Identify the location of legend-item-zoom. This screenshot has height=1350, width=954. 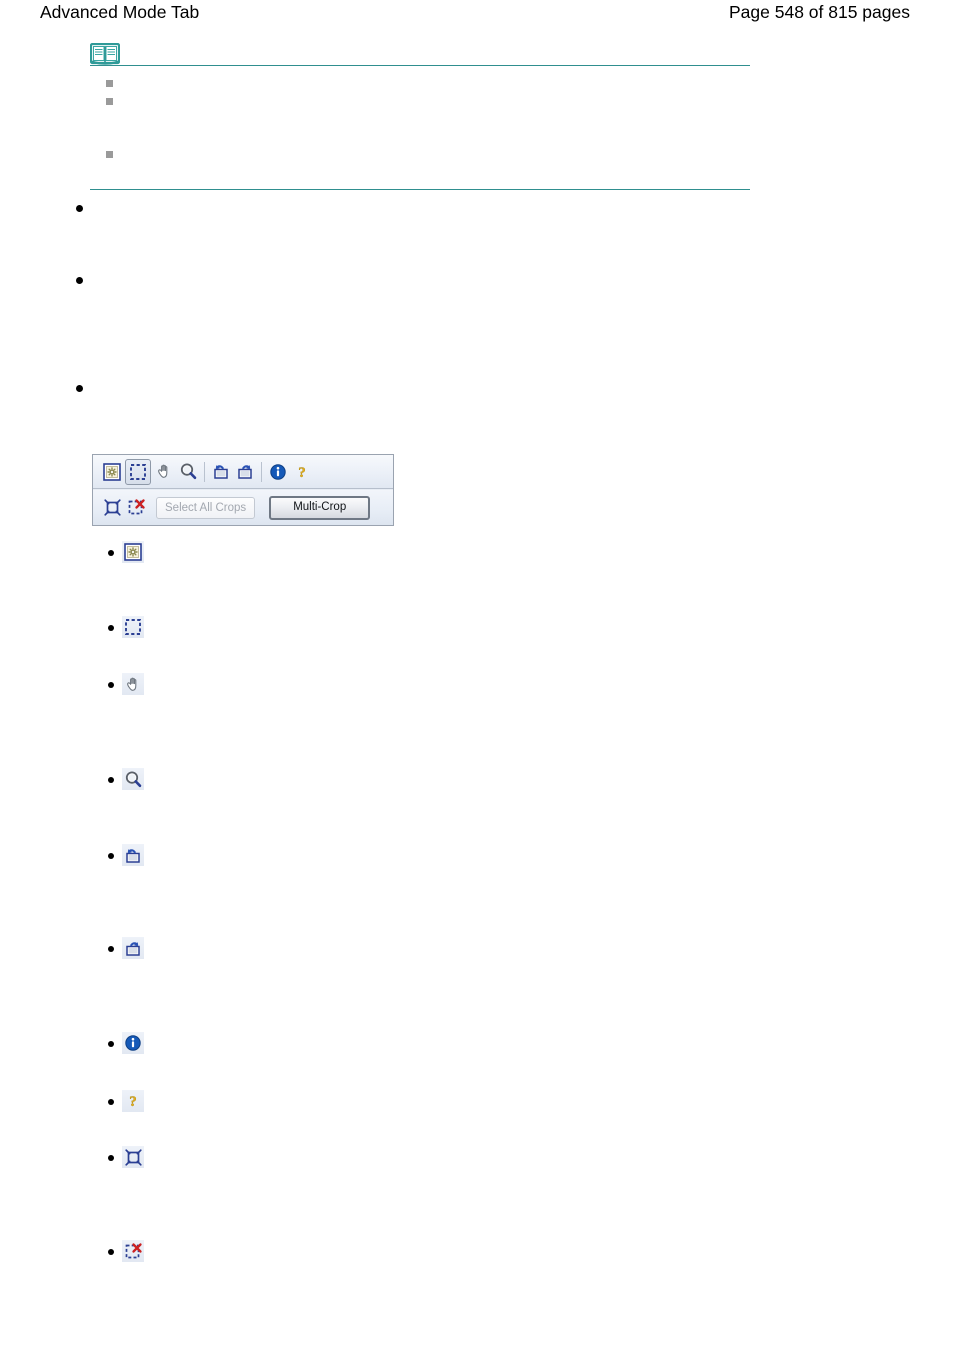
(200, 780).